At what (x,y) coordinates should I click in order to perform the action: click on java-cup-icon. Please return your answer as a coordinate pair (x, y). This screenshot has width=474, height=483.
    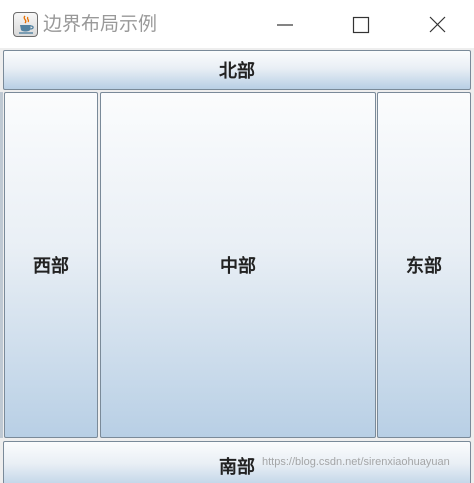
    Looking at the image, I should click on (25, 24).